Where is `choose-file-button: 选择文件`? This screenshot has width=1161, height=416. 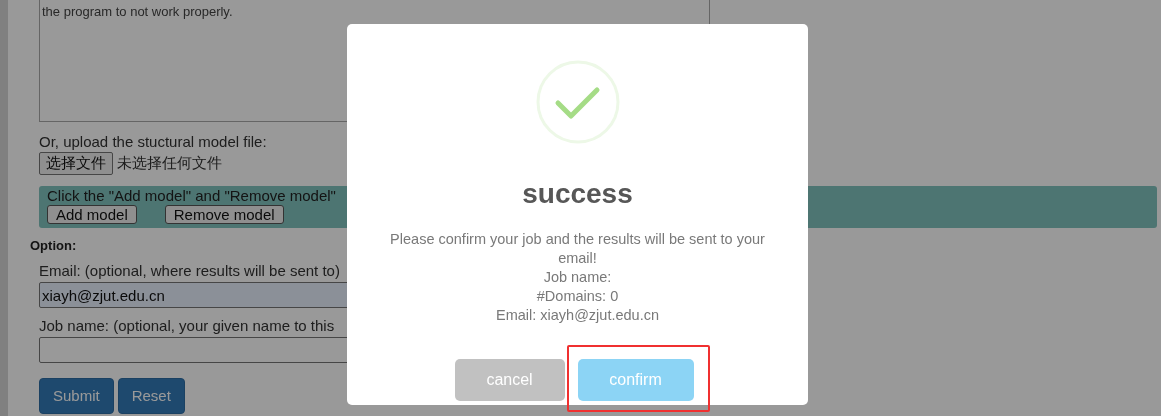
choose-file-button: 选择文件 is located at coordinates (76, 163).